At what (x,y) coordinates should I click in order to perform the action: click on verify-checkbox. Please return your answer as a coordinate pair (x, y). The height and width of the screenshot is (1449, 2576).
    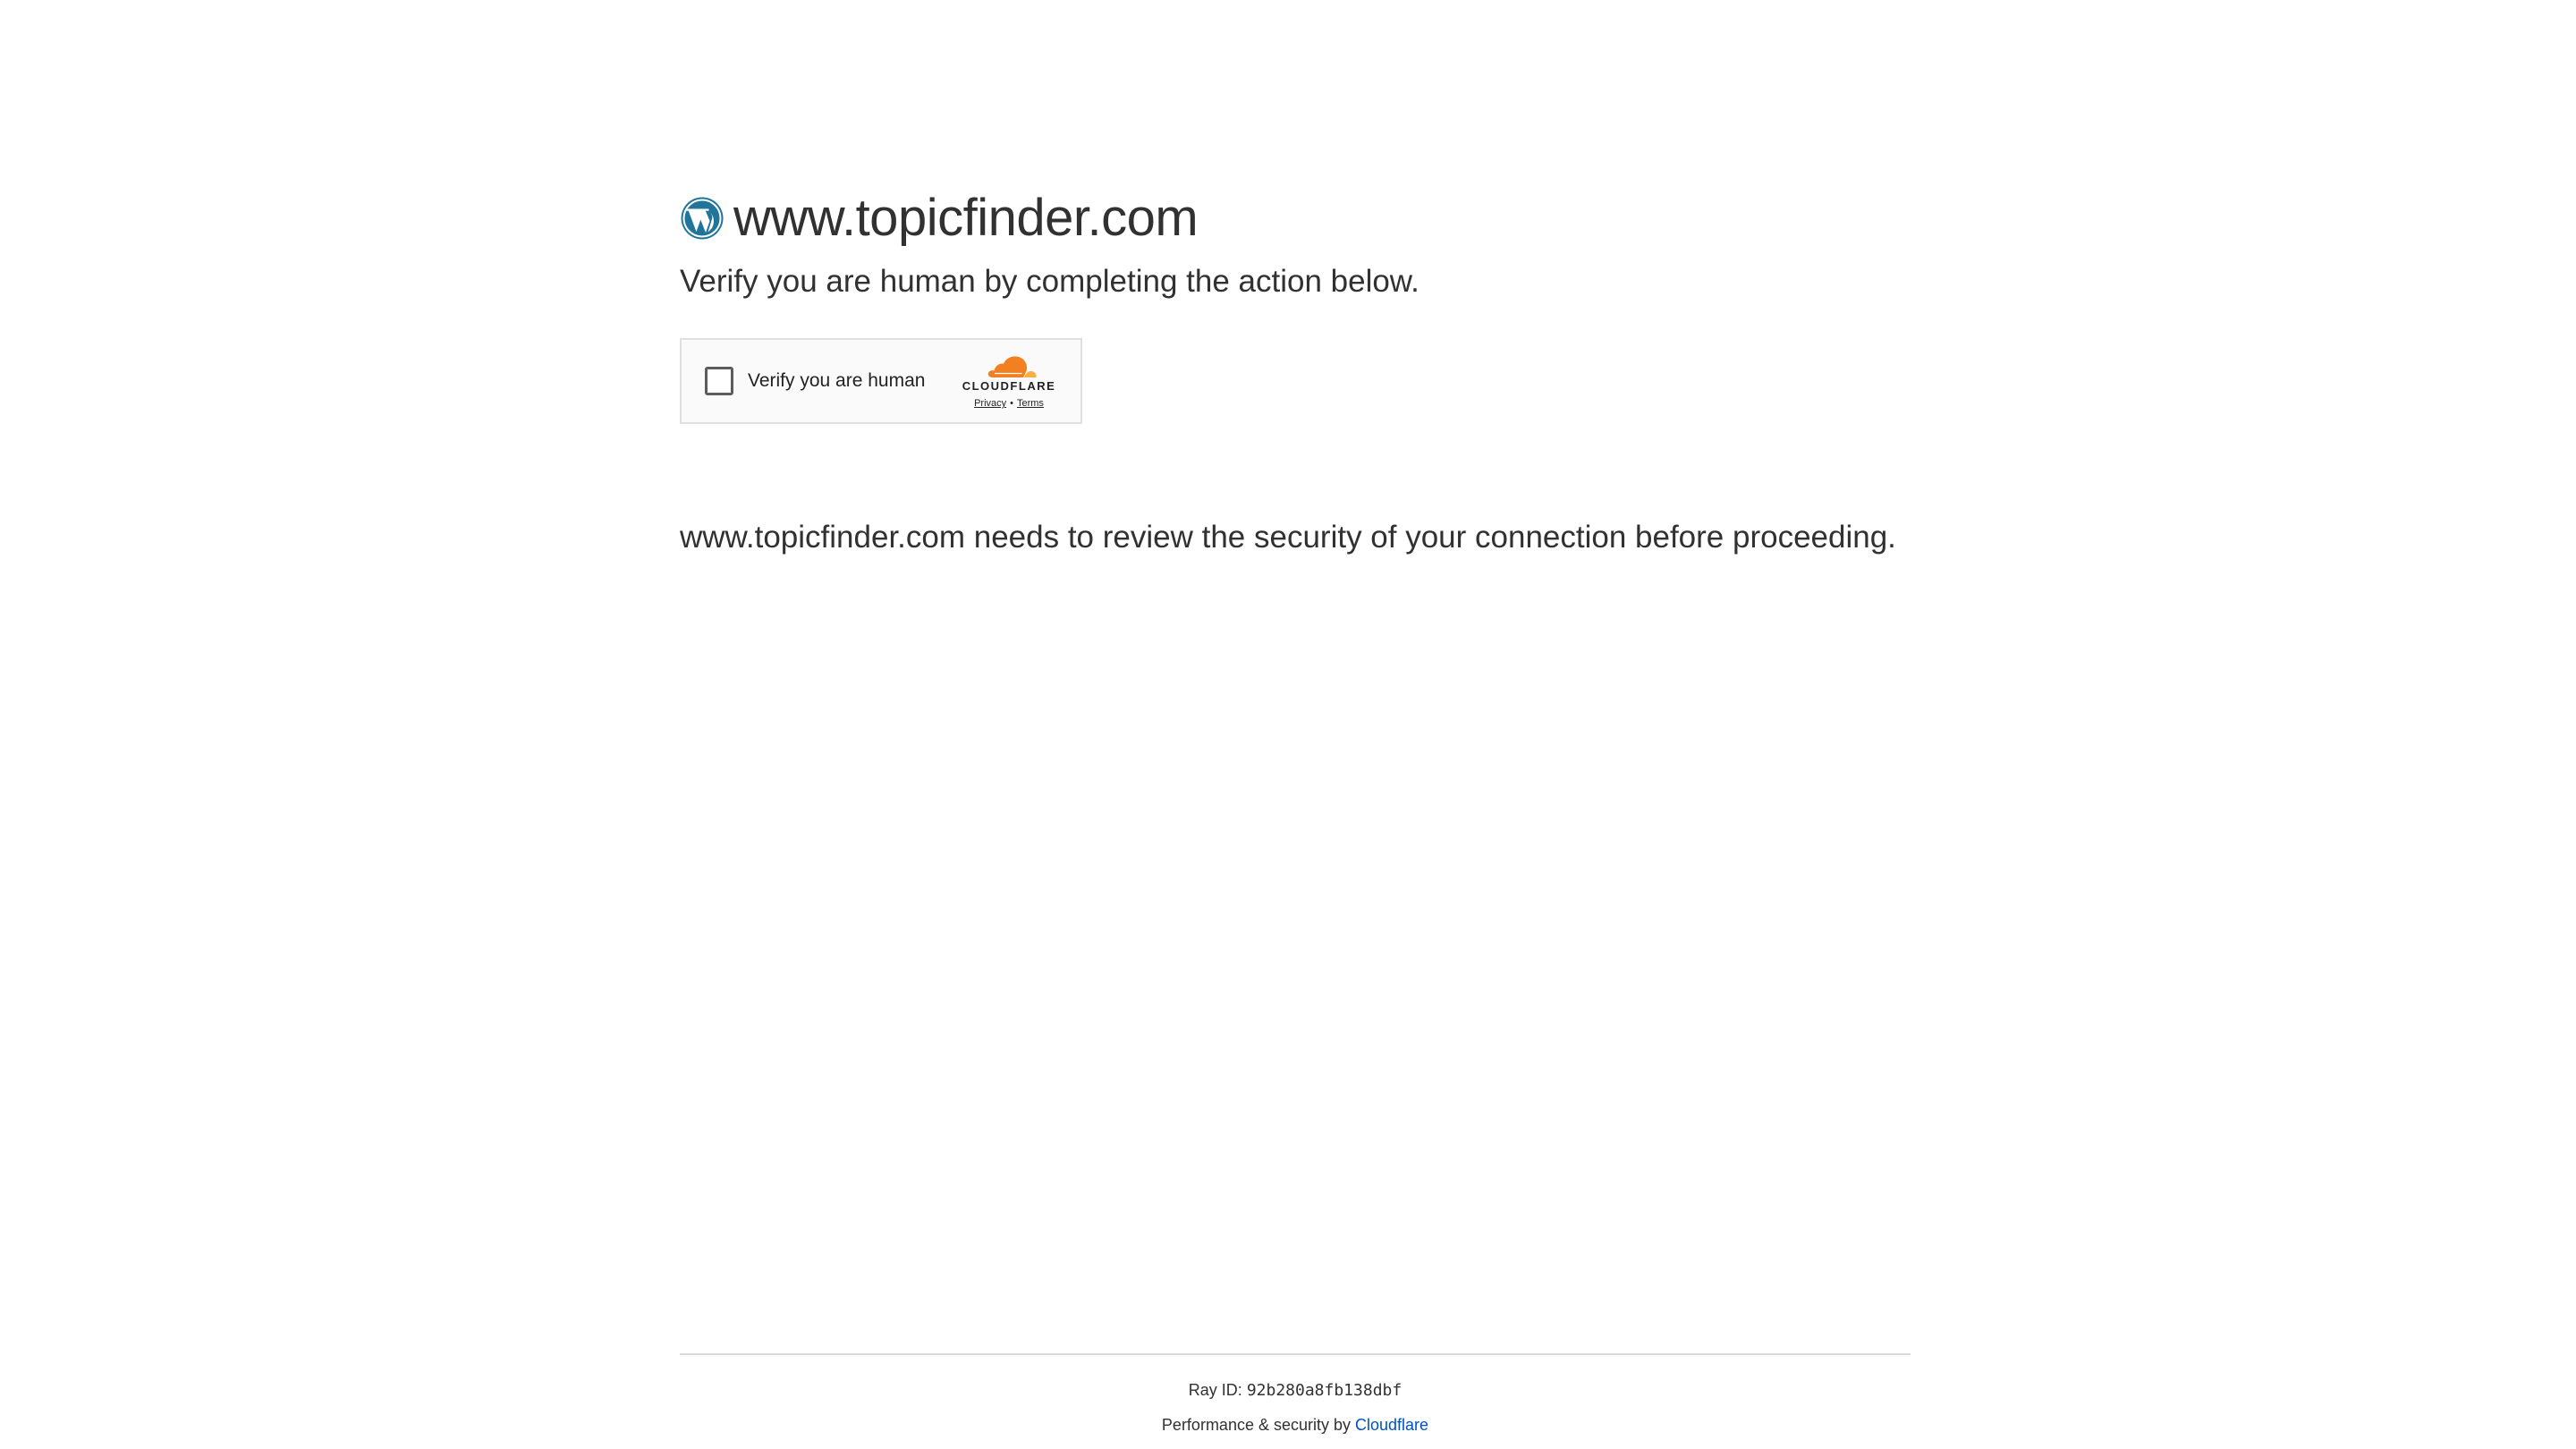
    Looking at the image, I should click on (719, 381).